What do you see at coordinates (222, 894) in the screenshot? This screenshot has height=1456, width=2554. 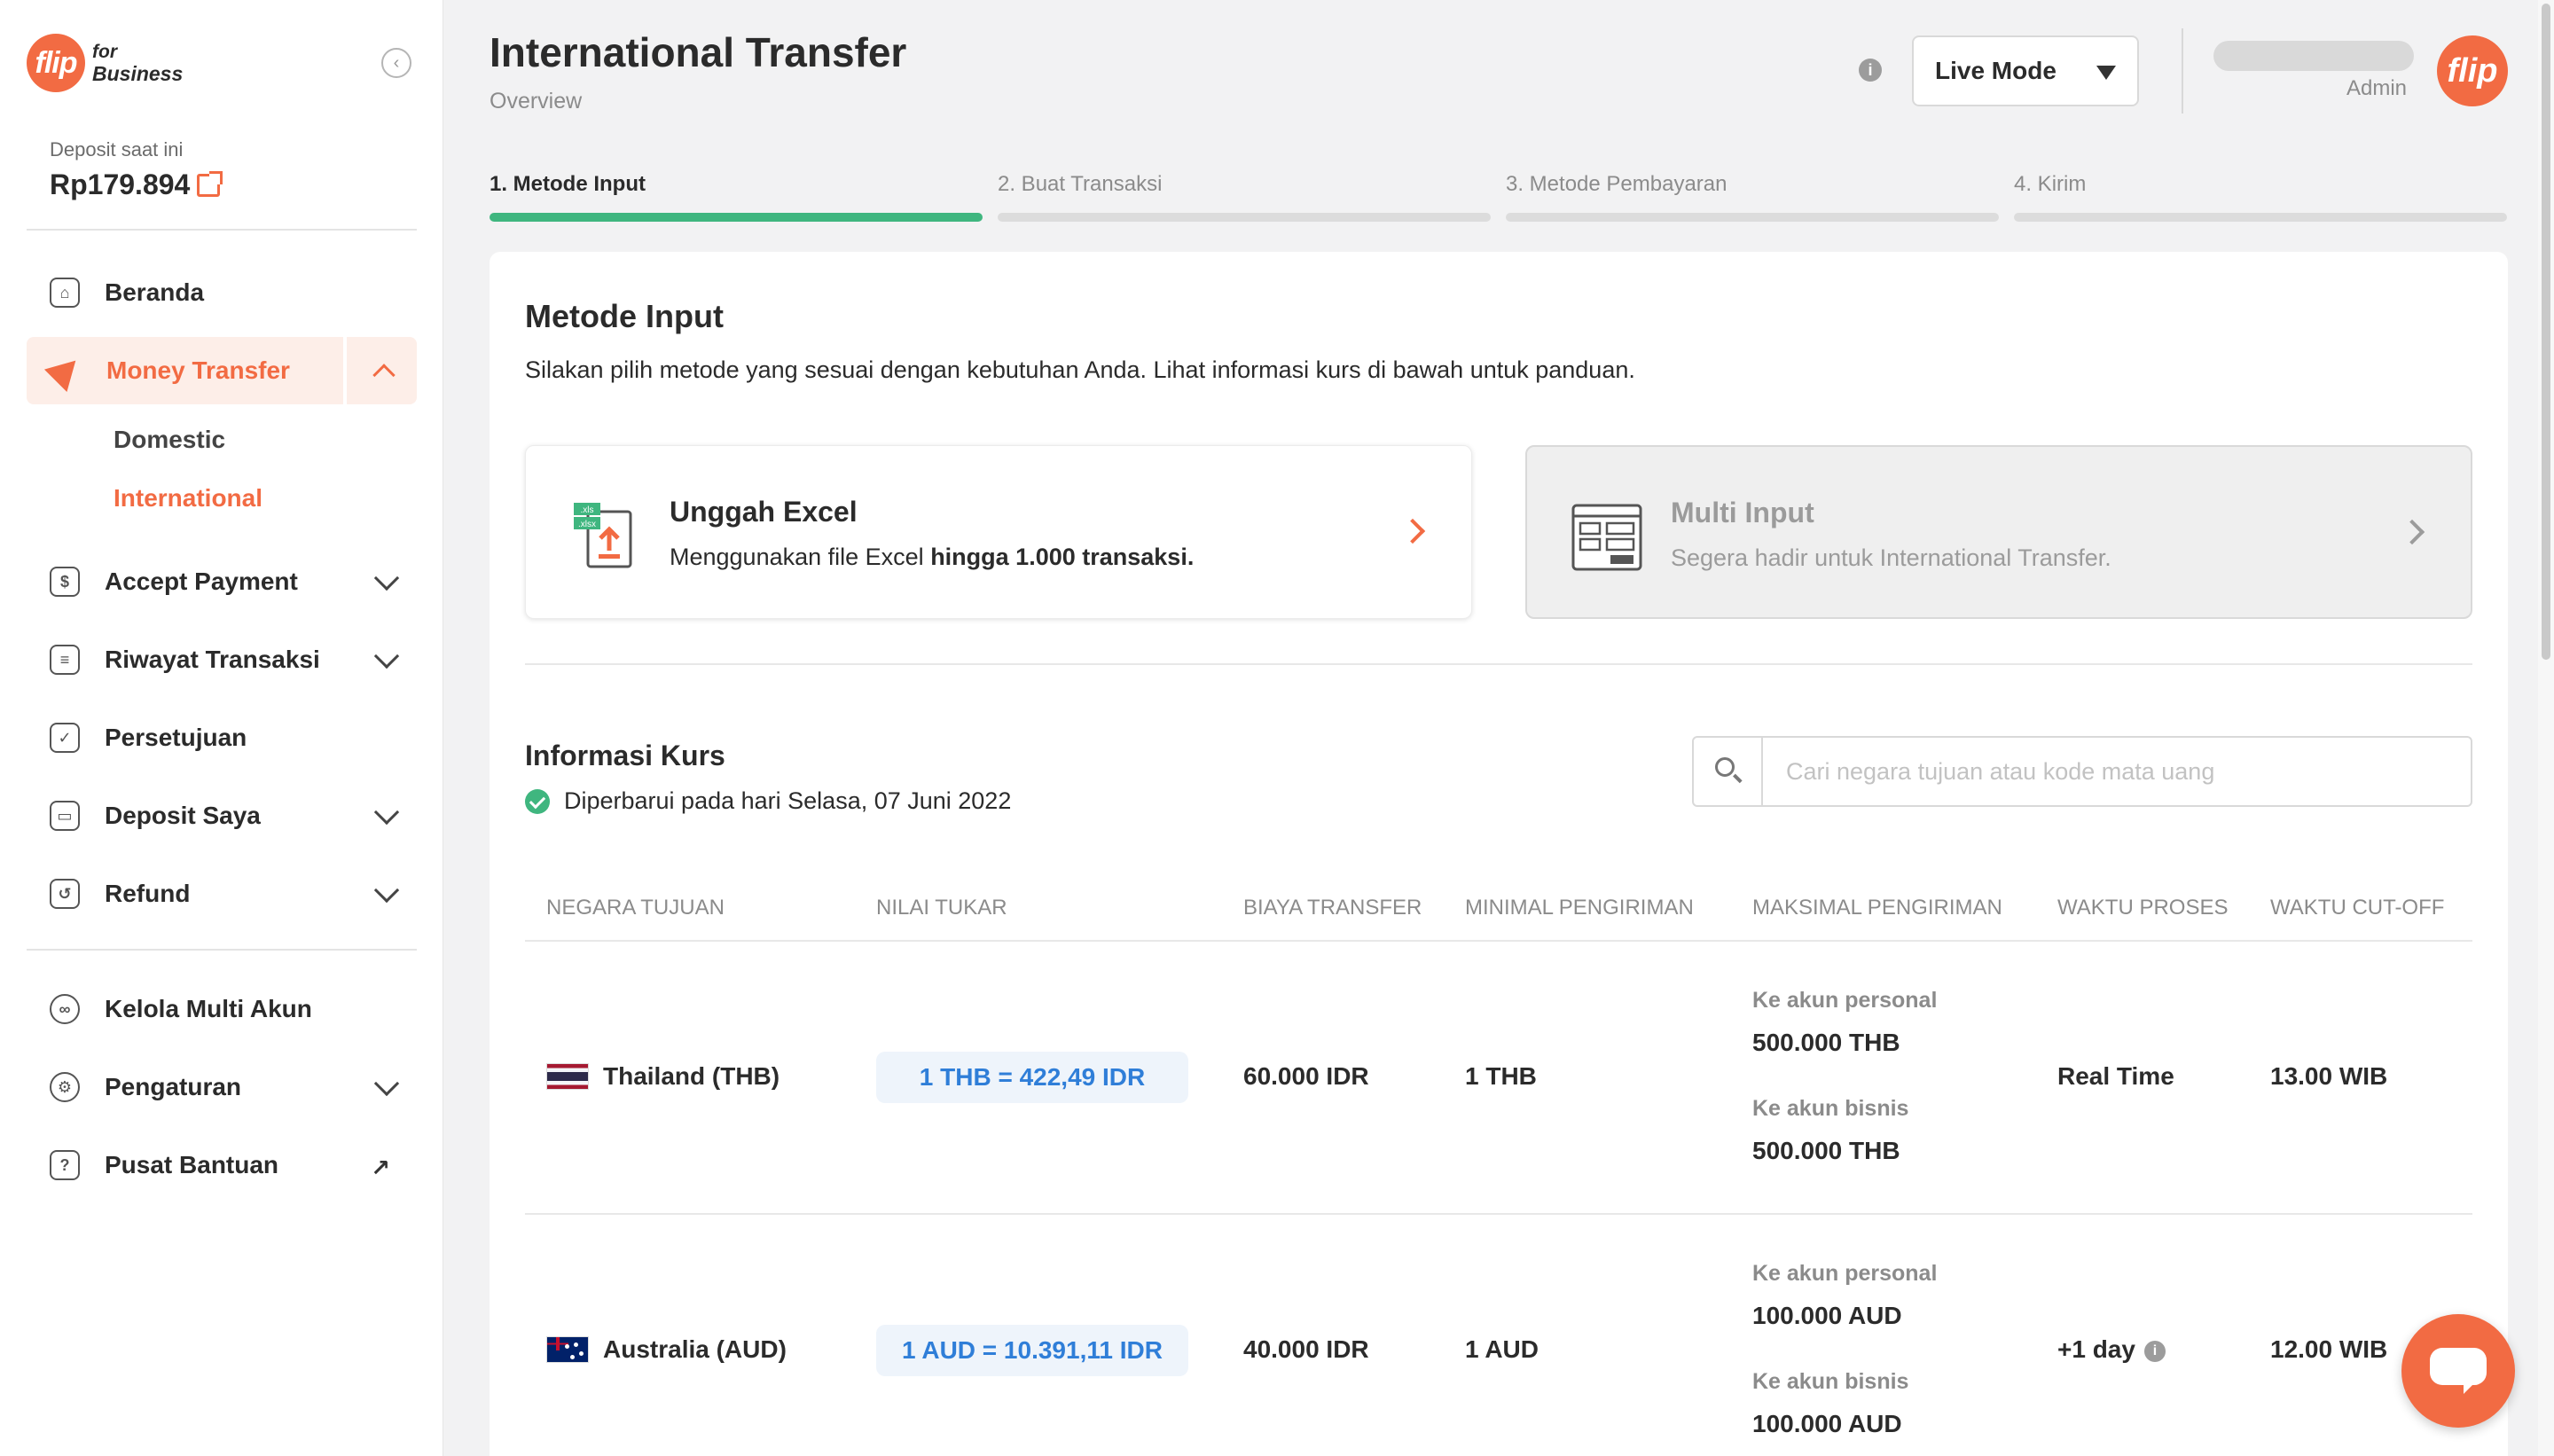 I see `sidebar-item-refund: ↺ Refund` at bounding box center [222, 894].